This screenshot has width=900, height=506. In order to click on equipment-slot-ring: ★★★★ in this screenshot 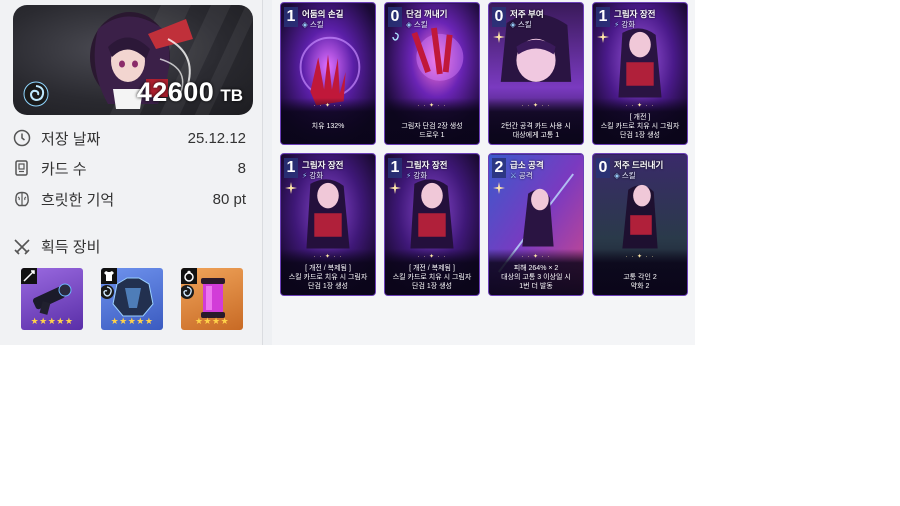, I will do `click(212, 299)`.